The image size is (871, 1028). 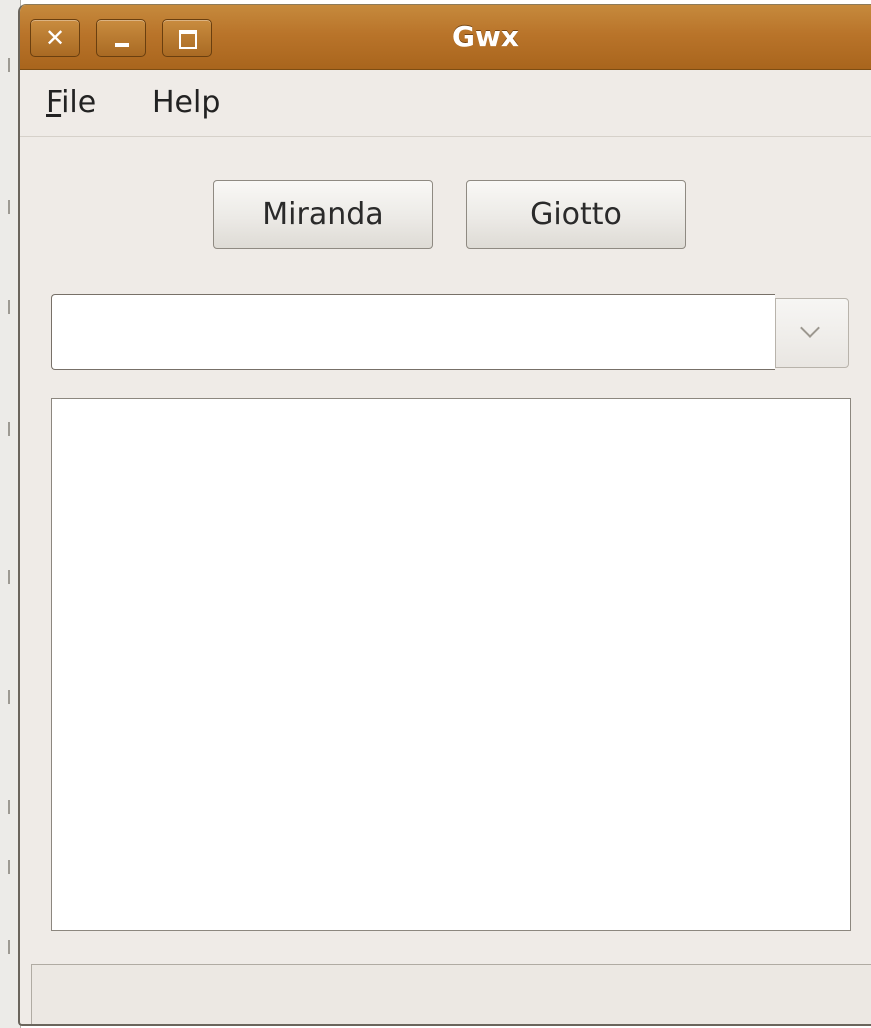 What do you see at coordinates (54, 102) in the screenshot?
I see `menu-file-mnemonic: F` at bounding box center [54, 102].